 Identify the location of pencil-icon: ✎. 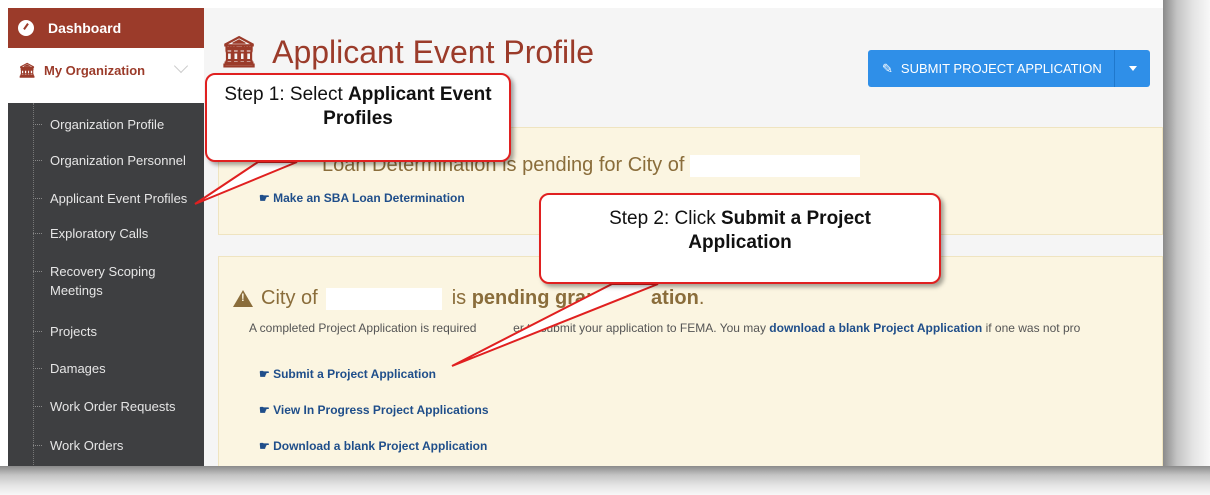
(887, 68).